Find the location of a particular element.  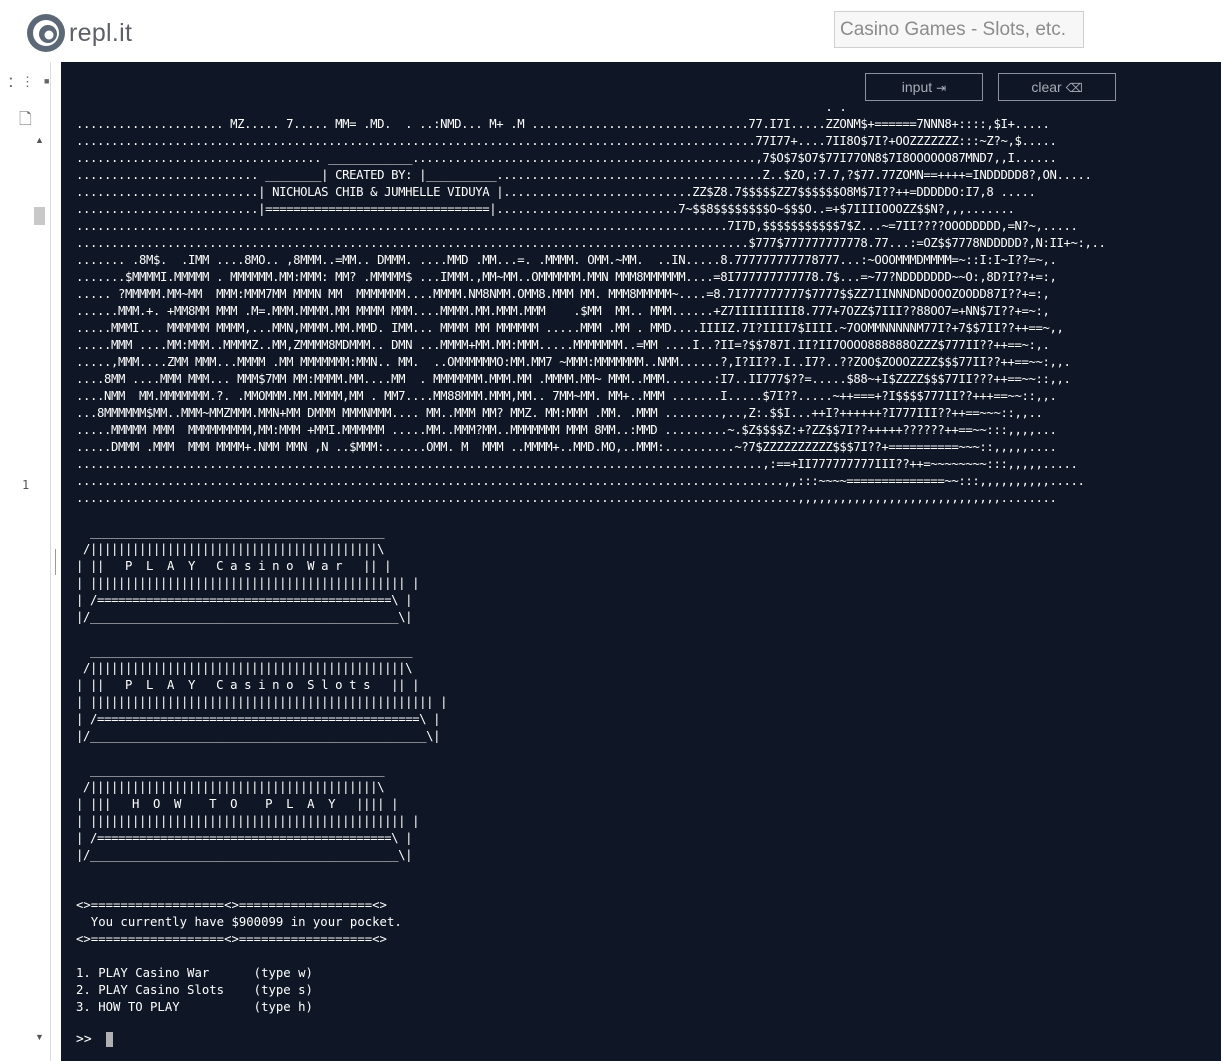

pane-resize-handle is located at coordinates (55, 562).